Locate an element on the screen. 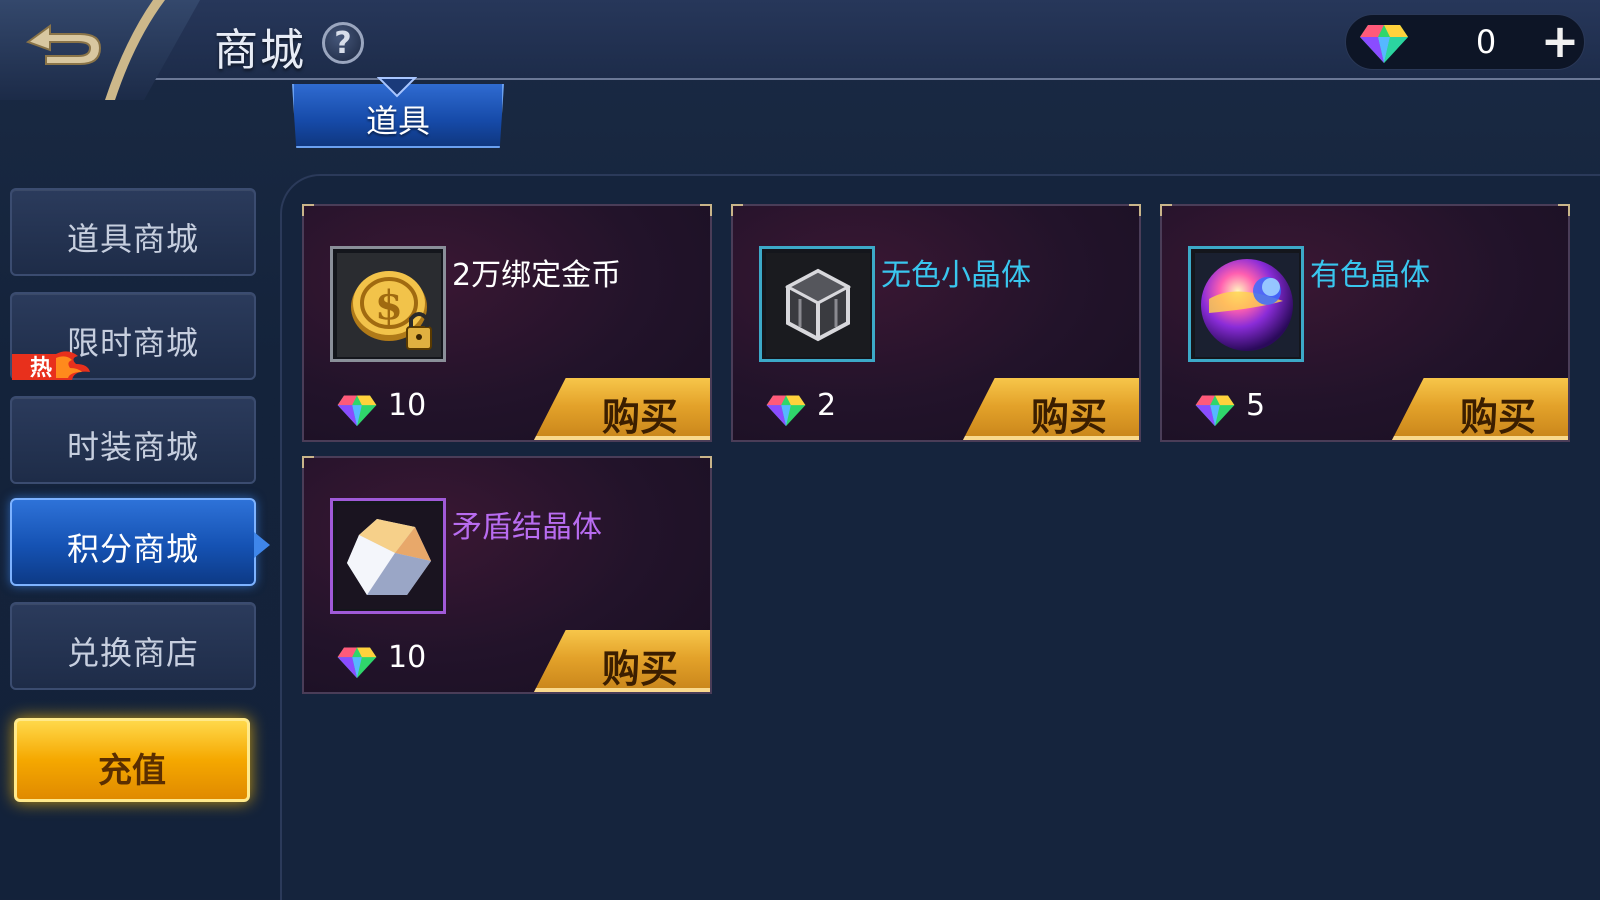 The height and width of the screenshot is (900, 1600). sidebar-item-label: 道具商城 is located at coordinates (132, 239).